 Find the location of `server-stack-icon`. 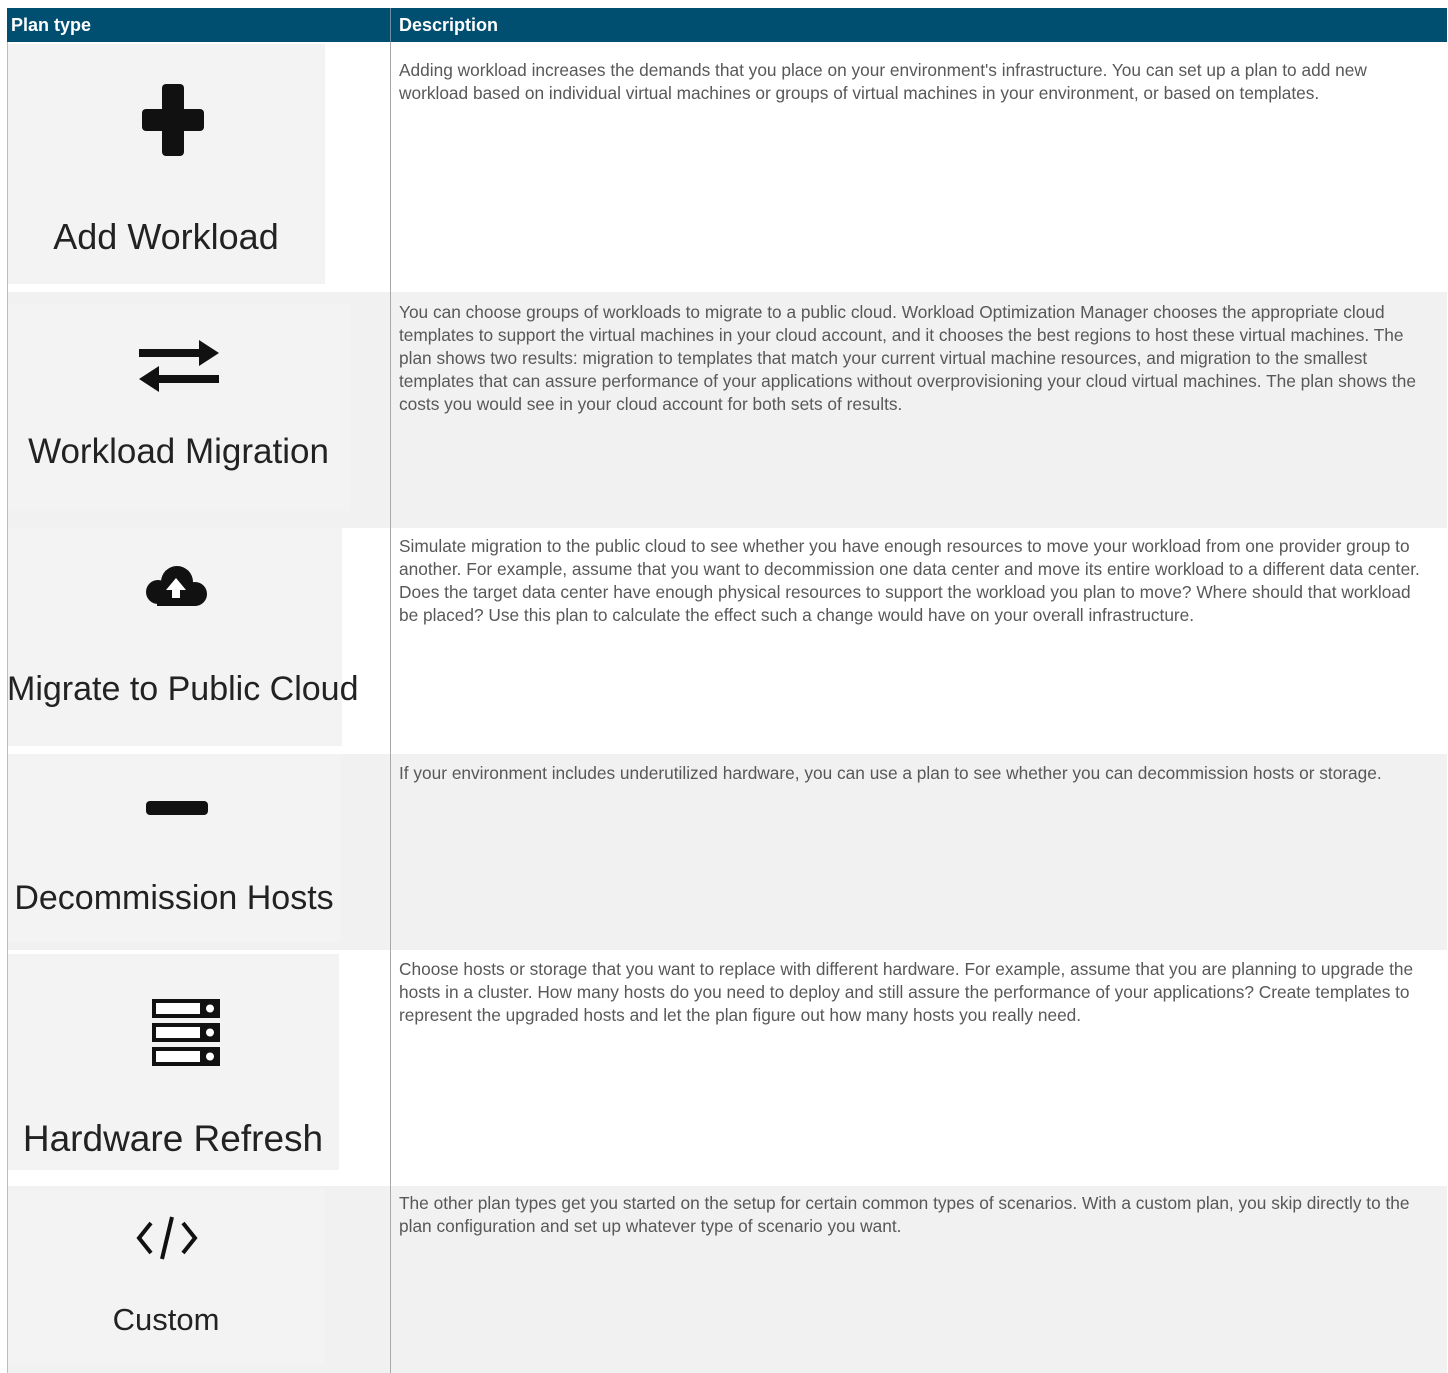

server-stack-icon is located at coordinates (186, 1035).